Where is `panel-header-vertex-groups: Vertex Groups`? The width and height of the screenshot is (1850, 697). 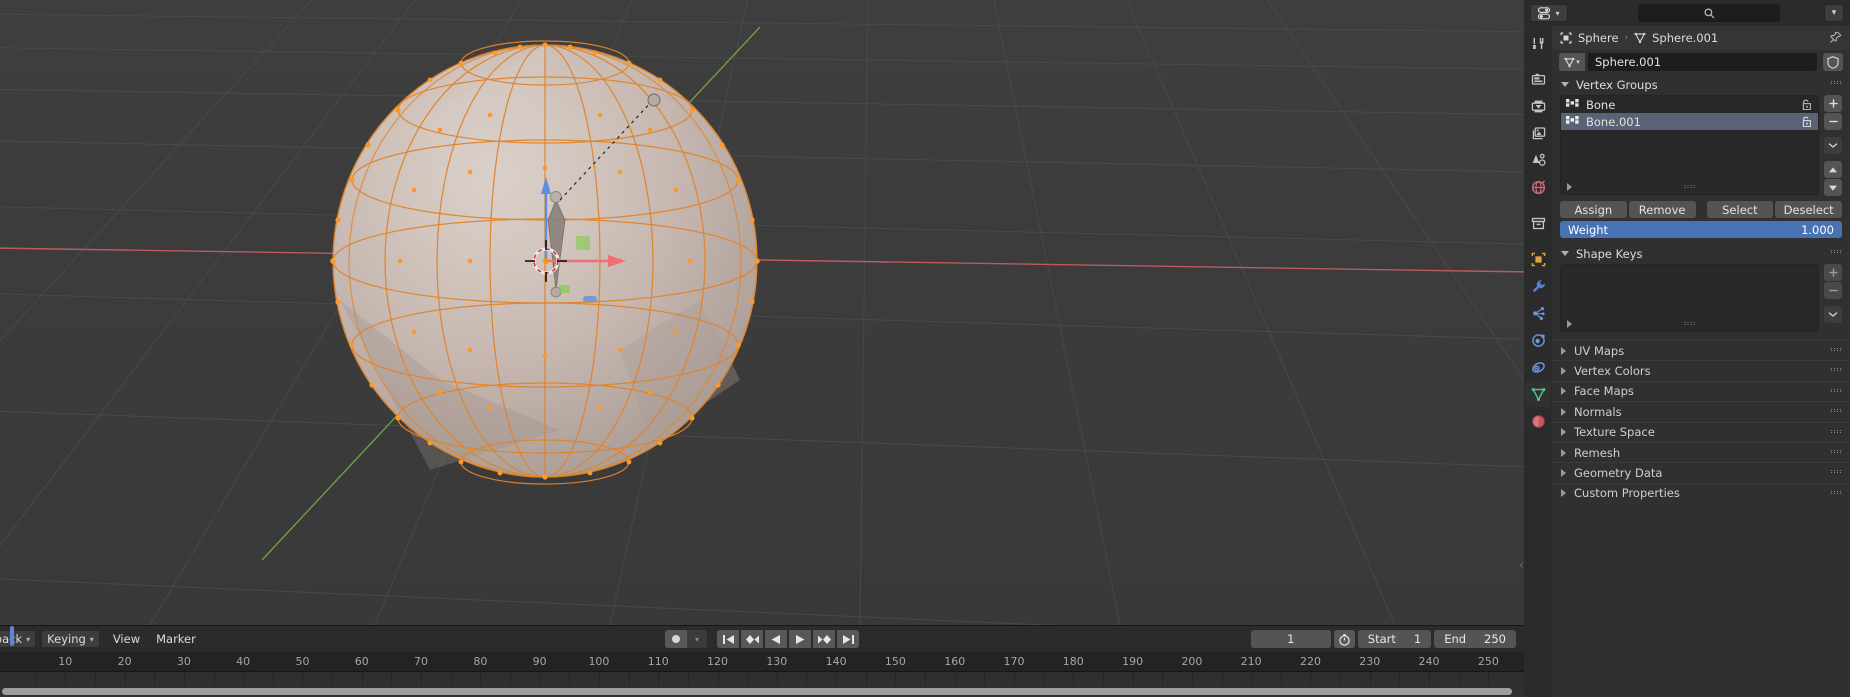 panel-header-vertex-groups: Vertex Groups is located at coordinates (1701, 84).